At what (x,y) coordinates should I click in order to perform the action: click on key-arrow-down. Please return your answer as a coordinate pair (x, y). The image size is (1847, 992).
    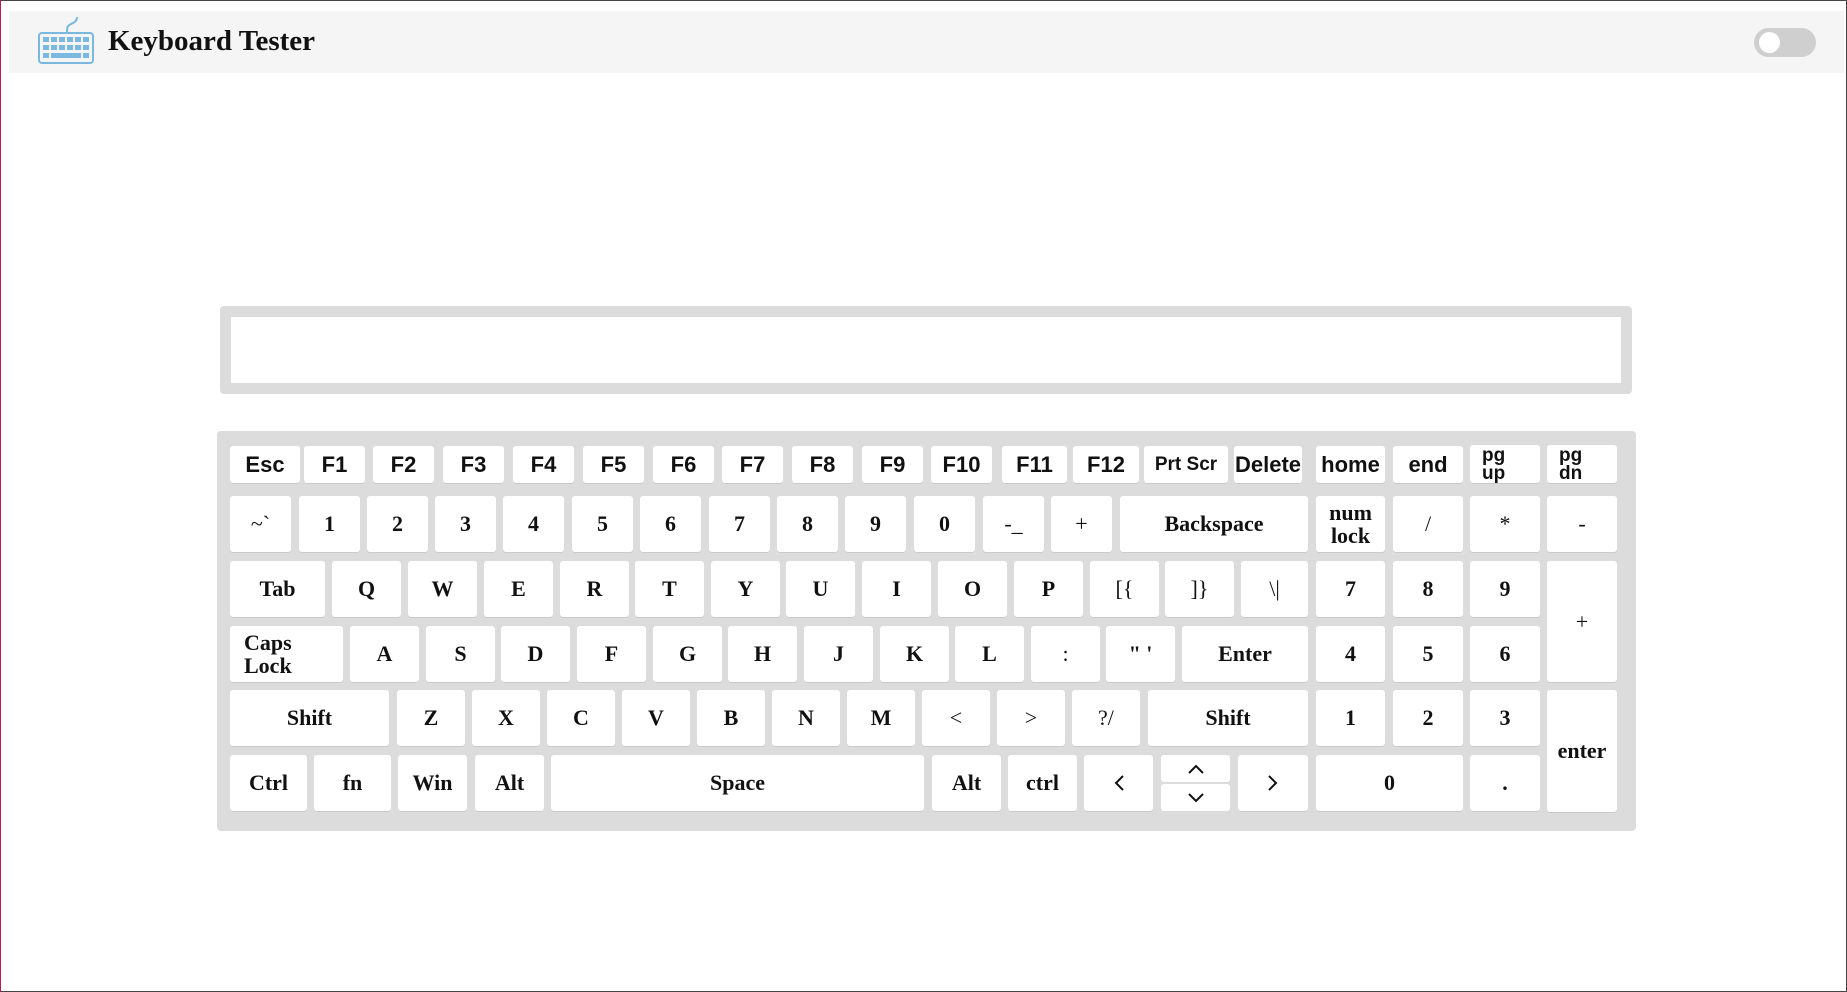
    Looking at the image, I should click on (1195, 797).